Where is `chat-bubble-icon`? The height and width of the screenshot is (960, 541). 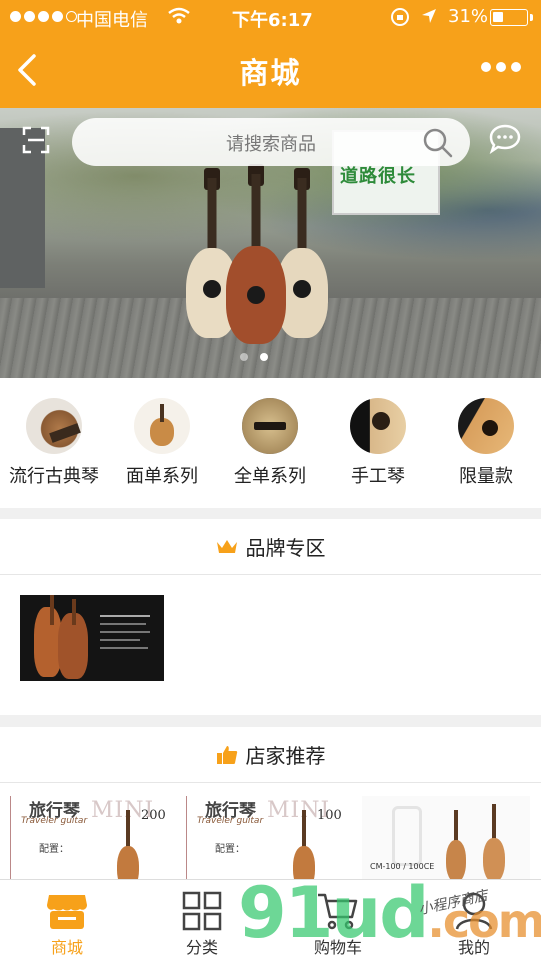
chat-bubble-icon is located at coordinates (505, 139).